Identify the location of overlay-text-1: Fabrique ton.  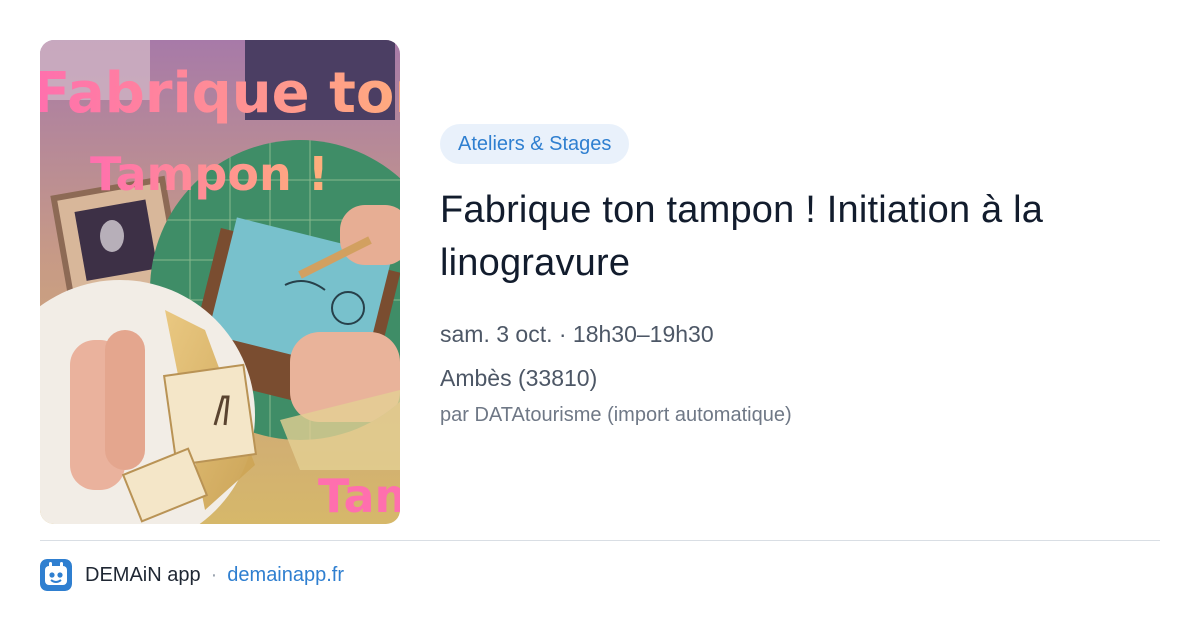
(220, 93).